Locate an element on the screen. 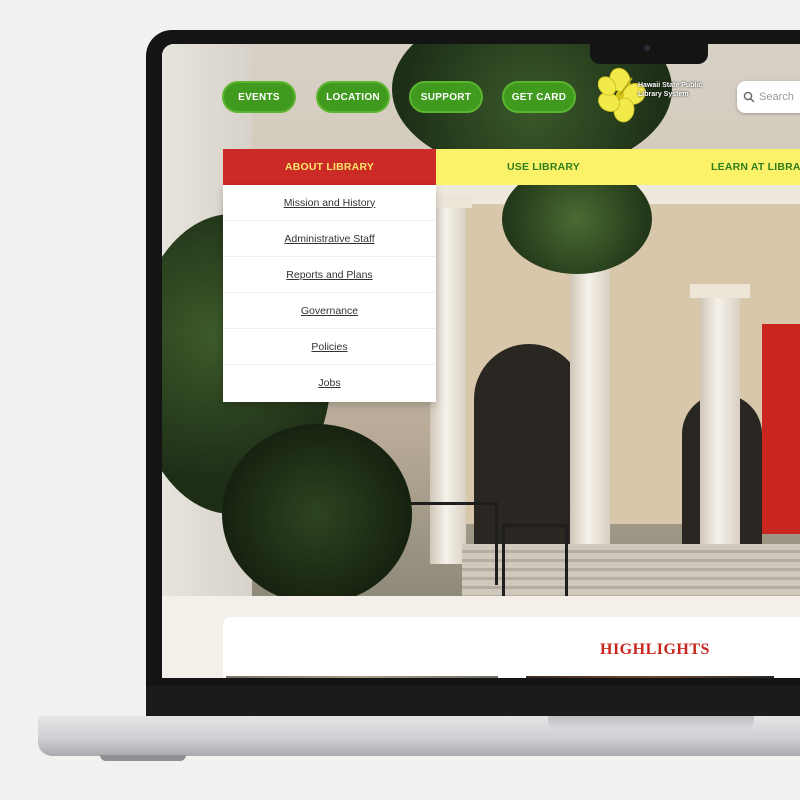  menu-item-jobs: Jobs is located at coordinates (329, 383).